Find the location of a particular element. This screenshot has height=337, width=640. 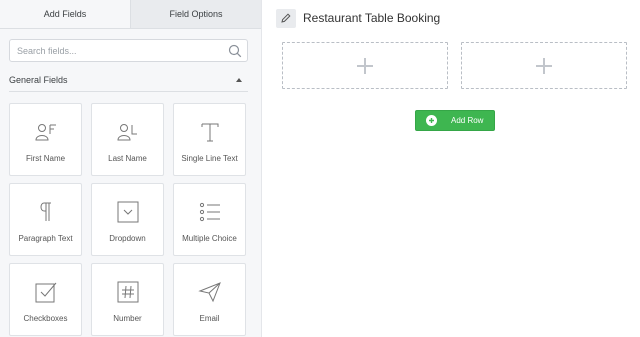

caret-up-icon is located at coordinates (239, 80).